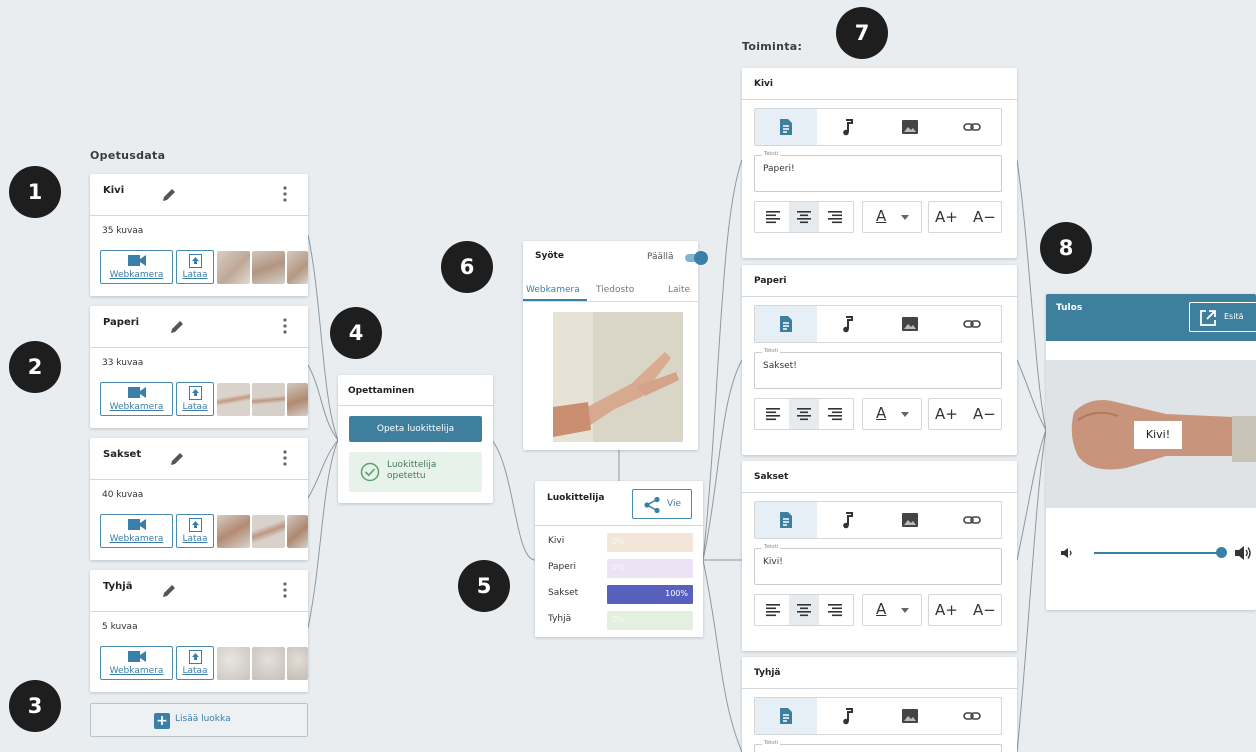  I want to click on divider, so click(619, 525).